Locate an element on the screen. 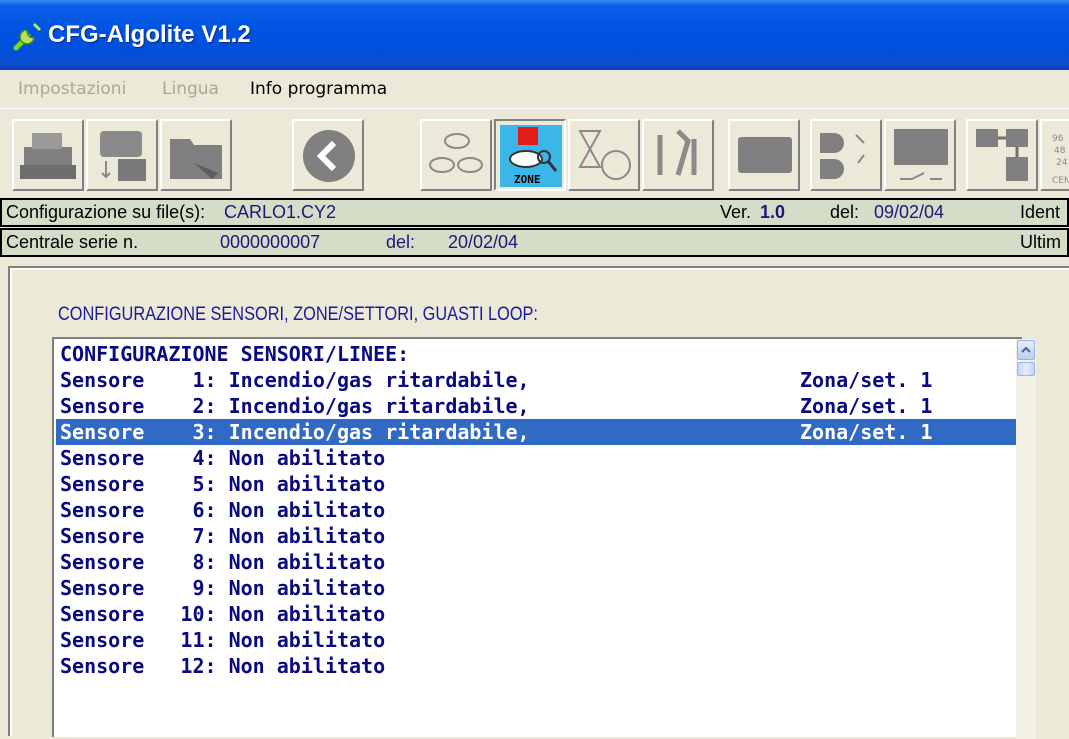 The width and height of the screenshot is (1069, 739). sensor-row-text: Sensore 1: Incendio/gas ritardabile, is located at coordinates (295, 380).